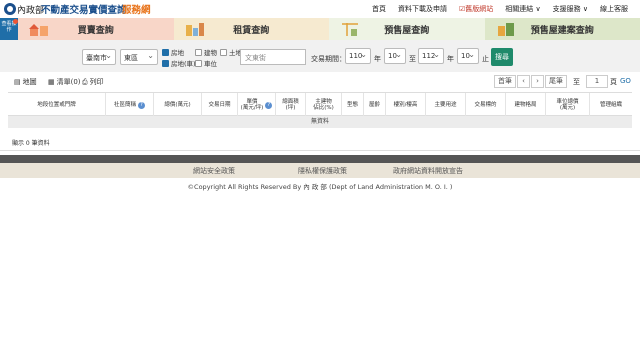 This screenshot has height=360, width=640. What do you see at coordinates (556, 81) in the screenshot?
I see `last-page-button: 尾筆` at bounding box center [556, 81].